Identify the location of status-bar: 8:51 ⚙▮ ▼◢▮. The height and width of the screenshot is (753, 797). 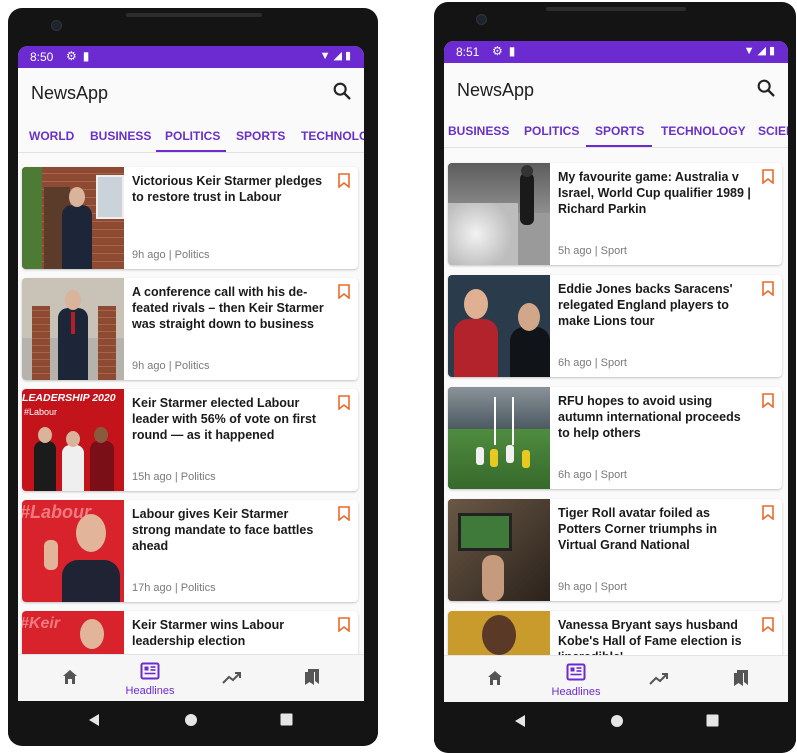
(616, 52).